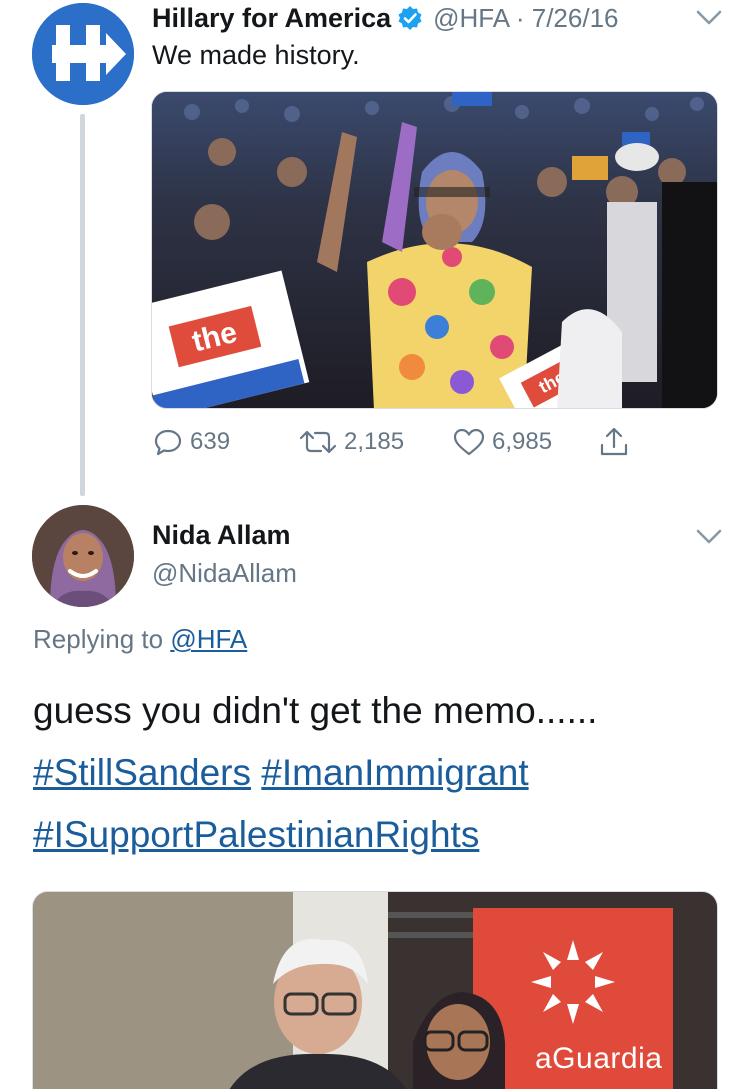 This screenshot has height=1089, width=750. What do you see at coordinates (221, 535) in the screenshot?
I see `tweet2-author-name: Nida Allam` at bounding box center [221, 535].